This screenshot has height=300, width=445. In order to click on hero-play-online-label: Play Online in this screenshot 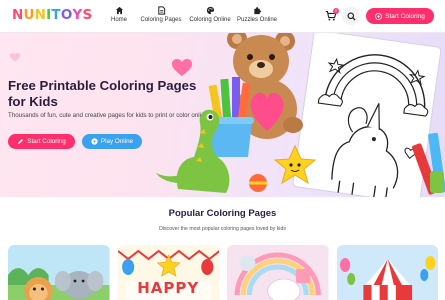, I will do `click(117, 141)`.